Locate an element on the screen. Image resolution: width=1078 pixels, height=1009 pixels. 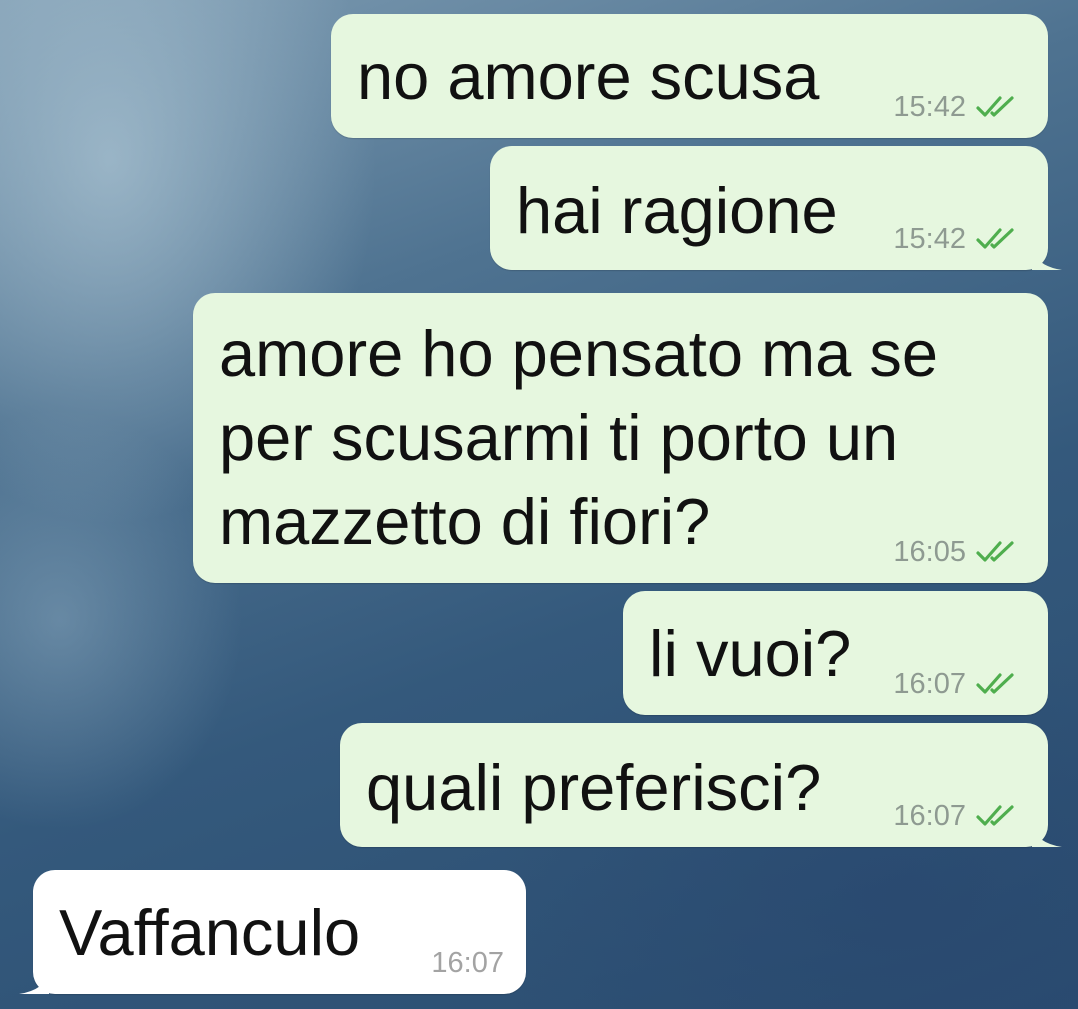
incoming-message-bubble: Vaffanculo 16:07 is located at coordinates (272, 932).